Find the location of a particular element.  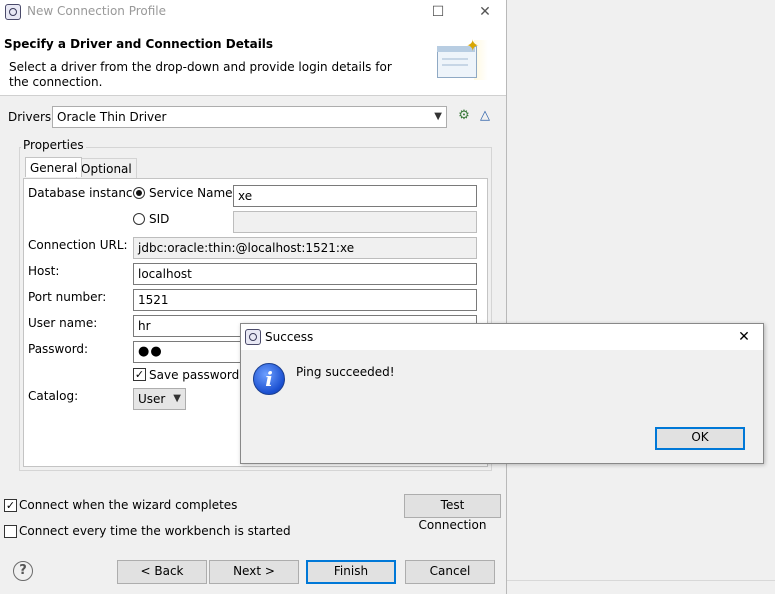

connect-when-complete-checkbox: ✓ is located at coordinates (10, 505).